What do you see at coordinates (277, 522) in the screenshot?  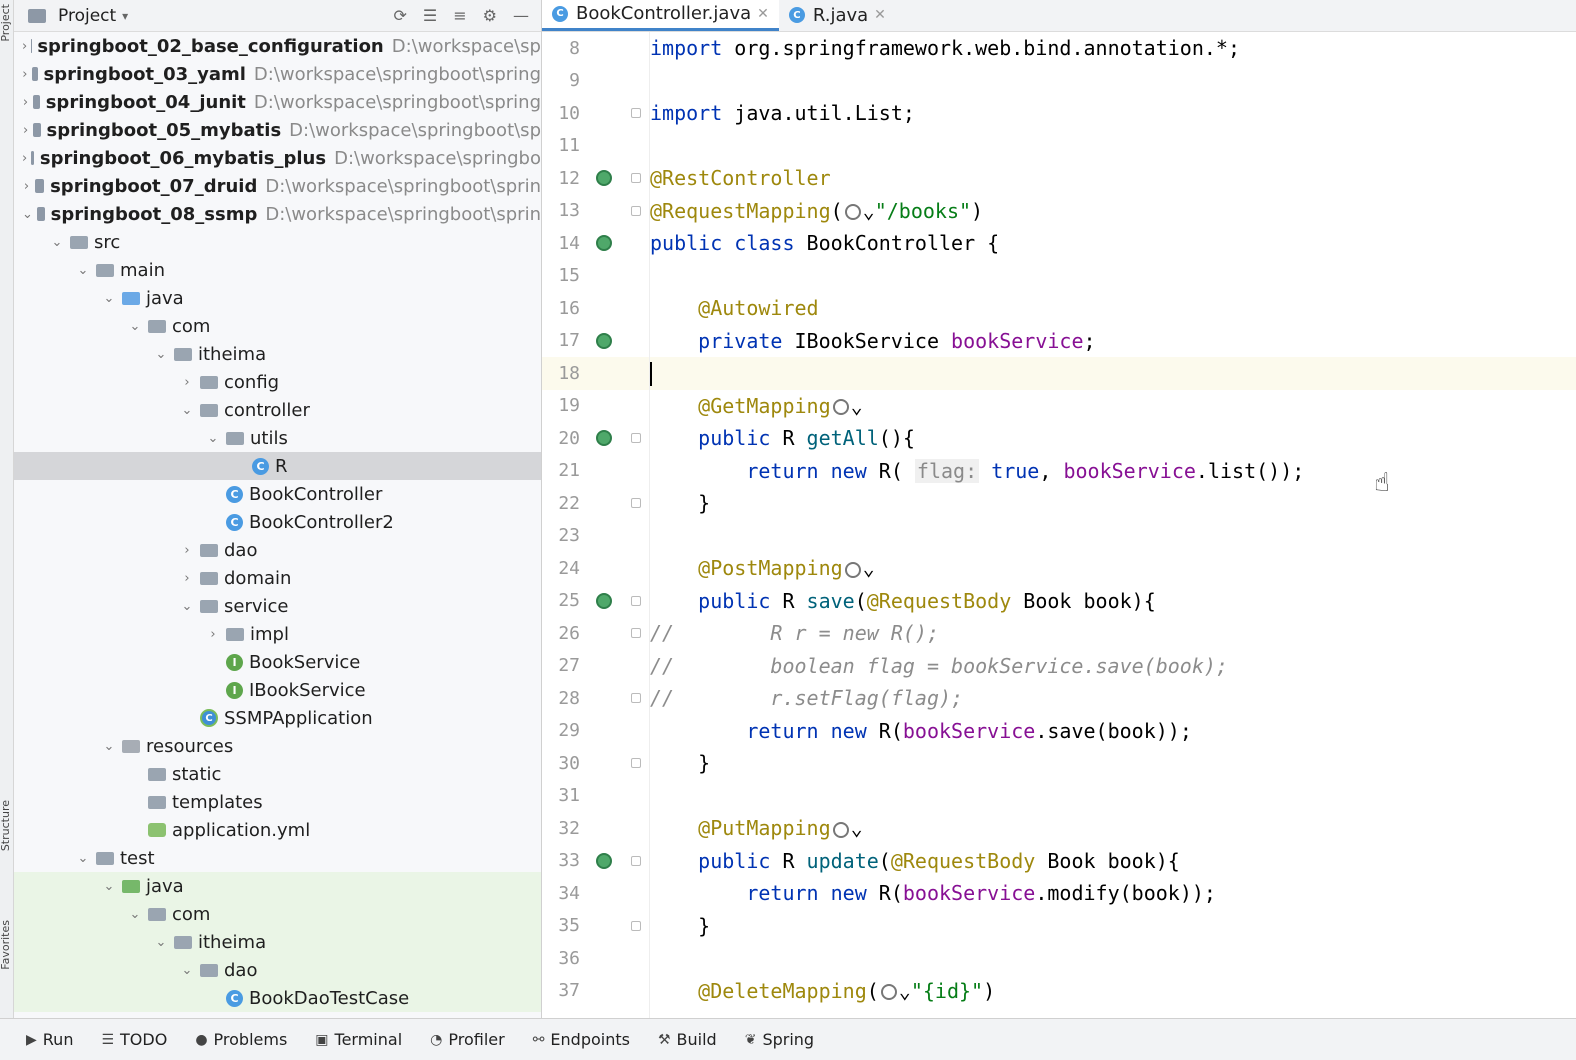 I see `tree-item: C BookController2` at bounding box center [277, 522].